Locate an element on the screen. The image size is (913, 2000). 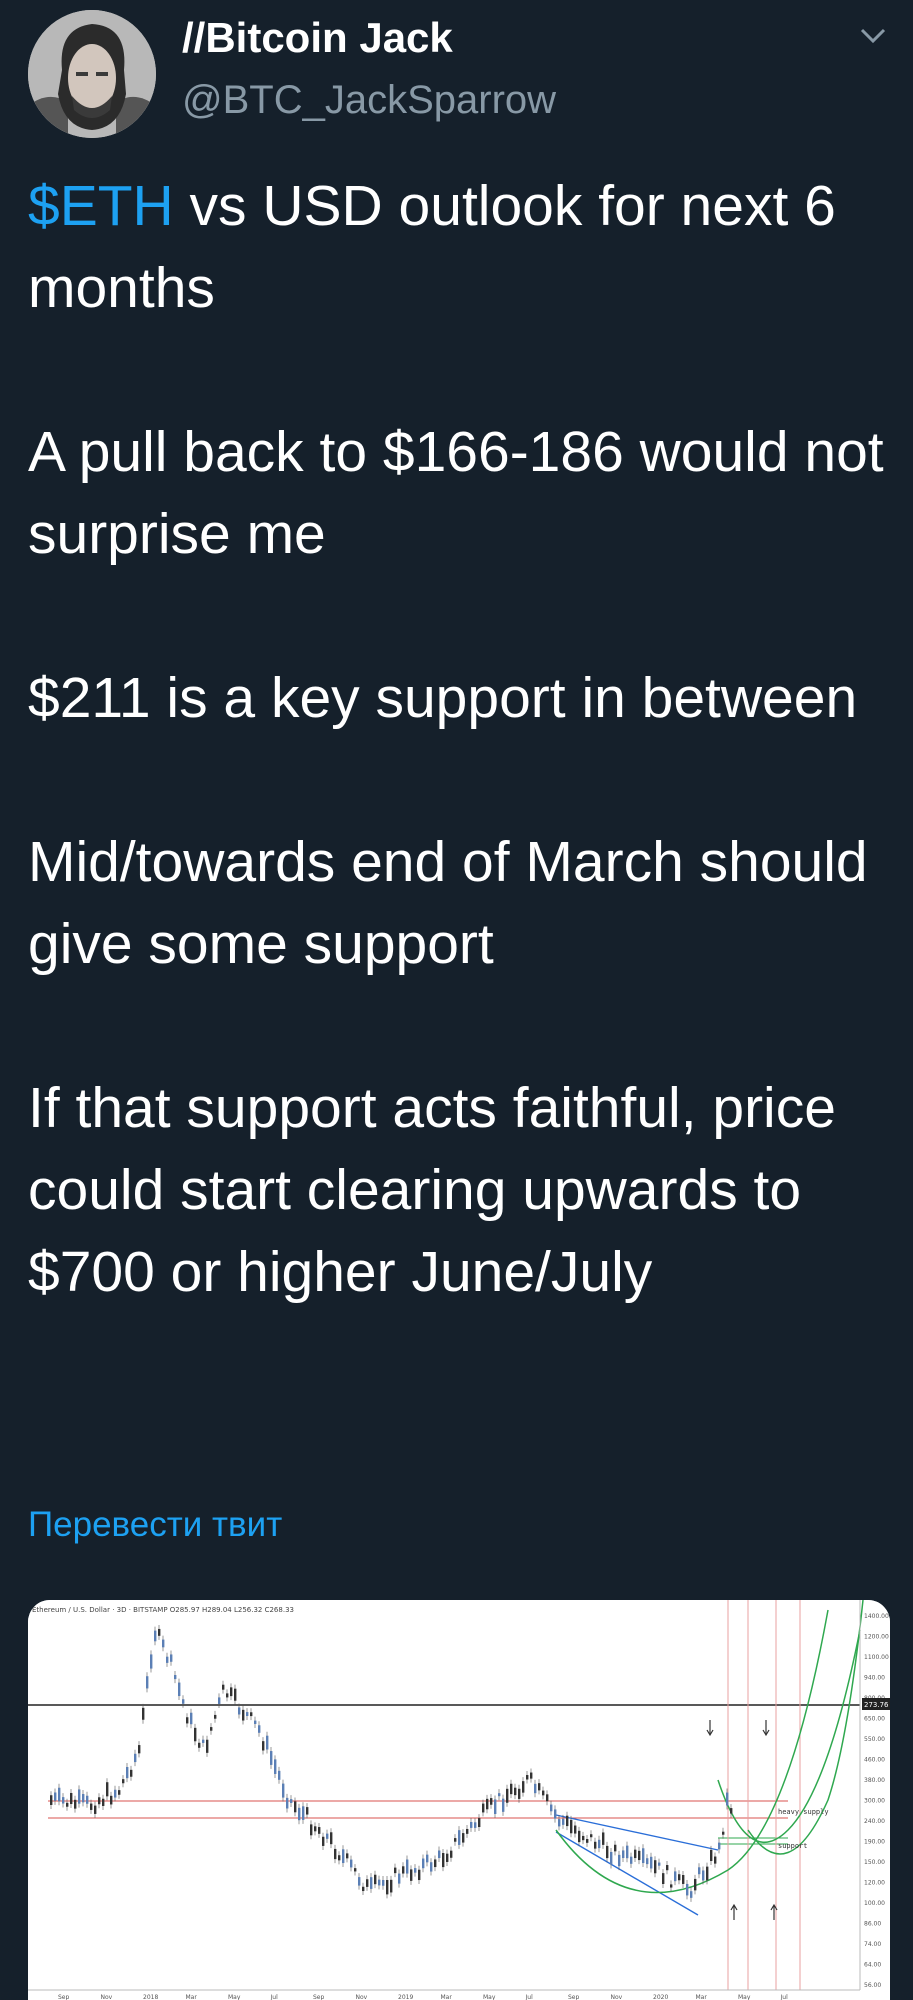
chevron-down-icon is located at coordinates (873, 36).